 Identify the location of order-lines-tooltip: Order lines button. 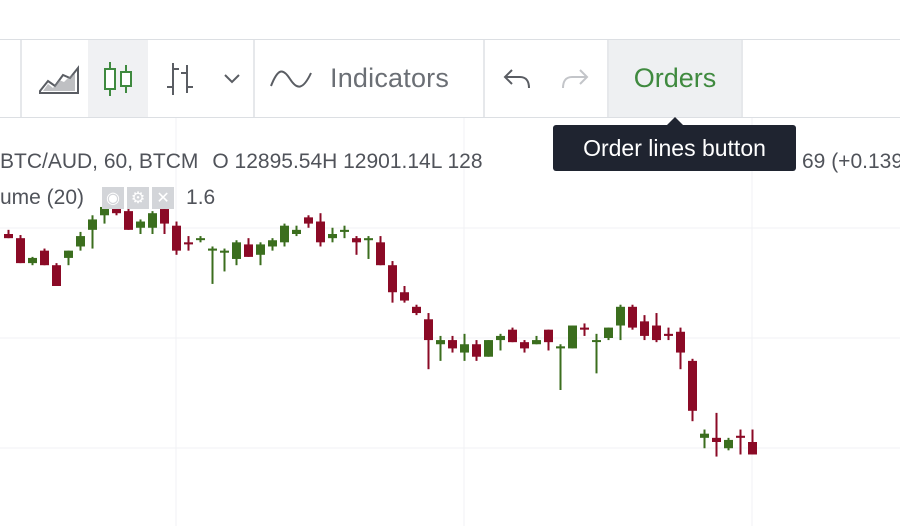
(674, 144).